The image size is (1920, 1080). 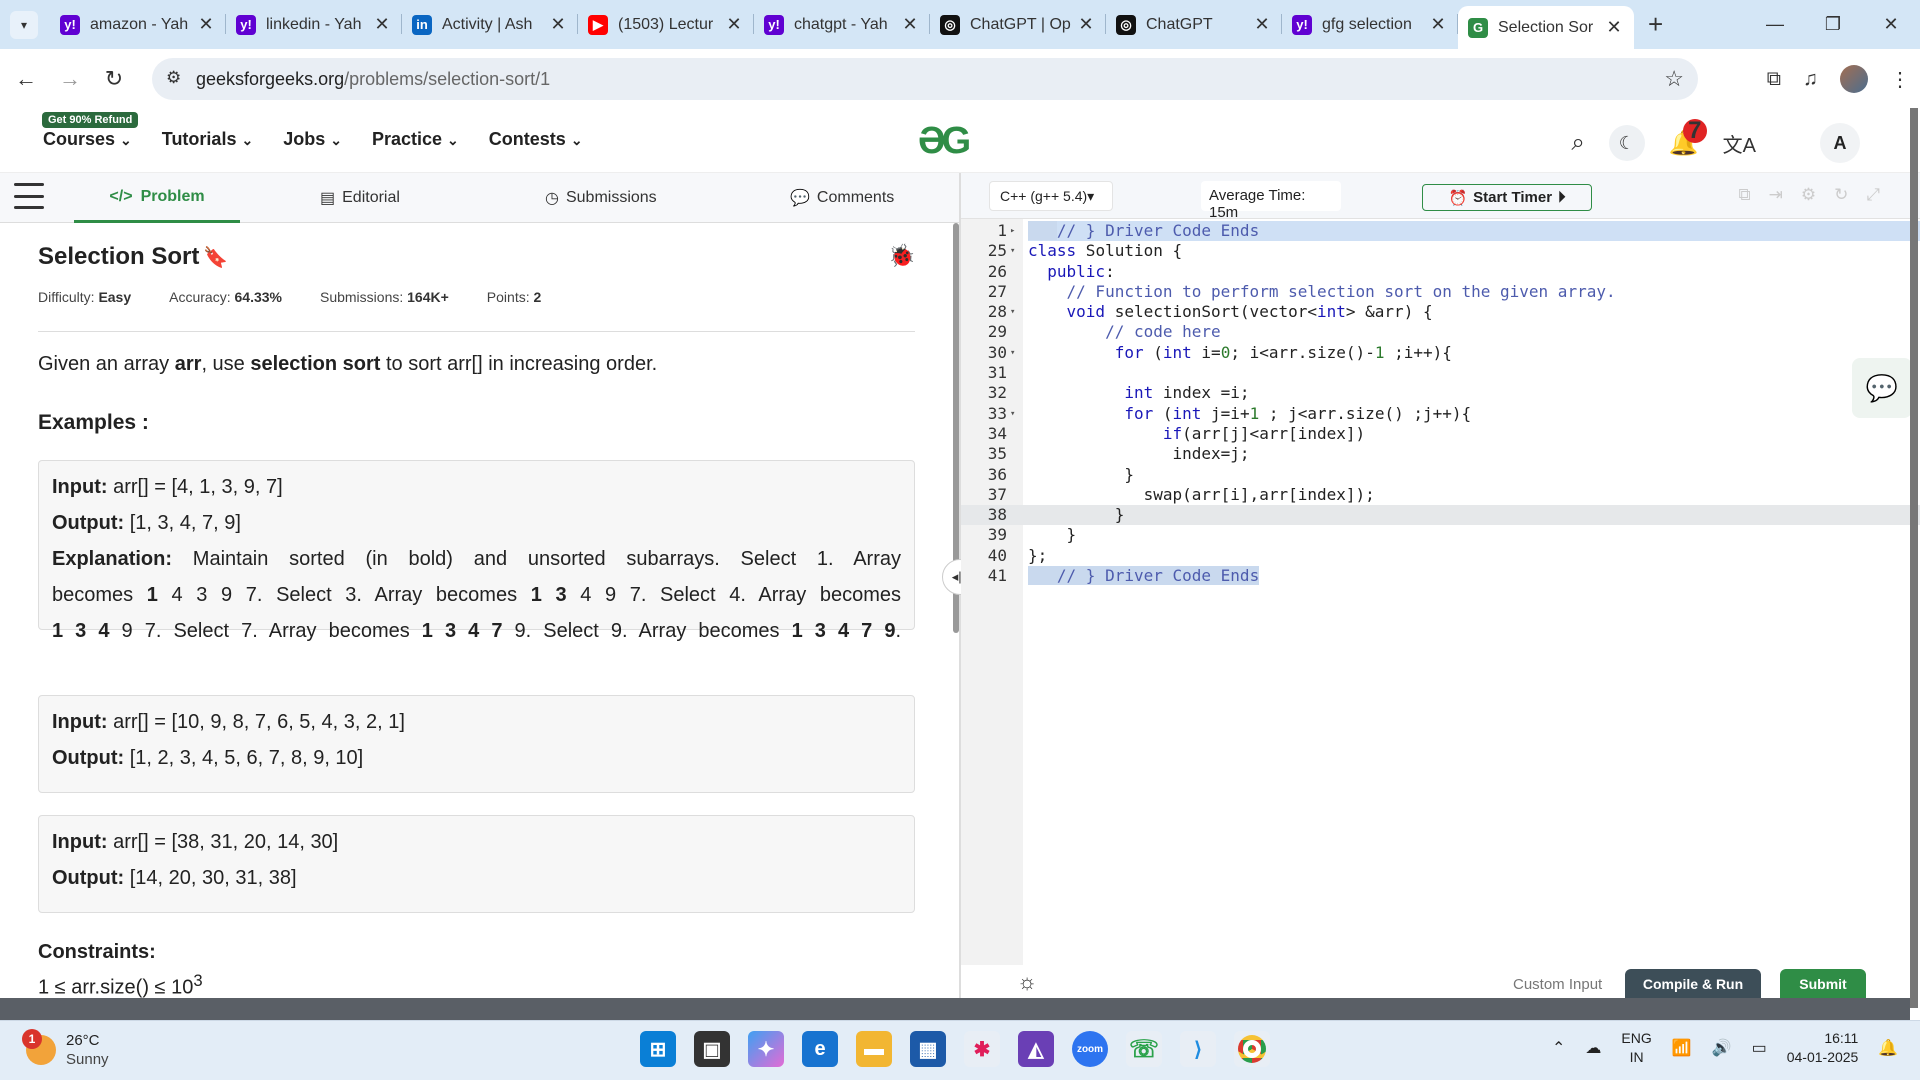 What do you see at coordinates (1593, 1048) in the screenshot?
I see `onedrive-icon: ☁` at bounding box center [1593, 1048].